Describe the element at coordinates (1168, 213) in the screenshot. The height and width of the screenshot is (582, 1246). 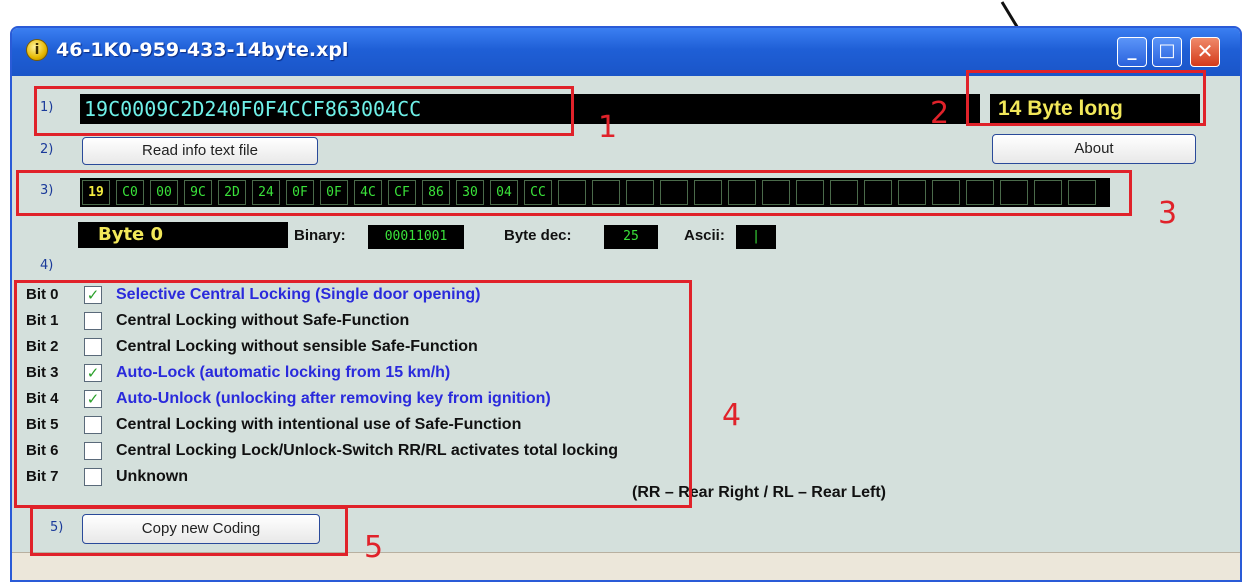
I see `annotation-number-3: 3` at that location.